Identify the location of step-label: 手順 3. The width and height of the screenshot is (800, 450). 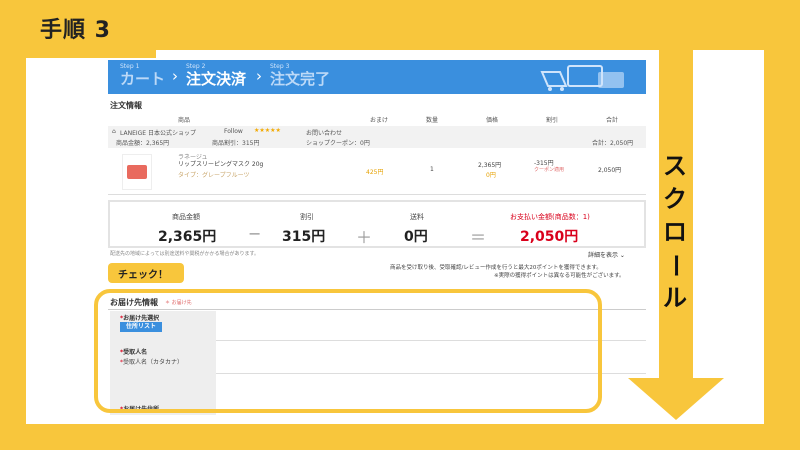
(75, 30).